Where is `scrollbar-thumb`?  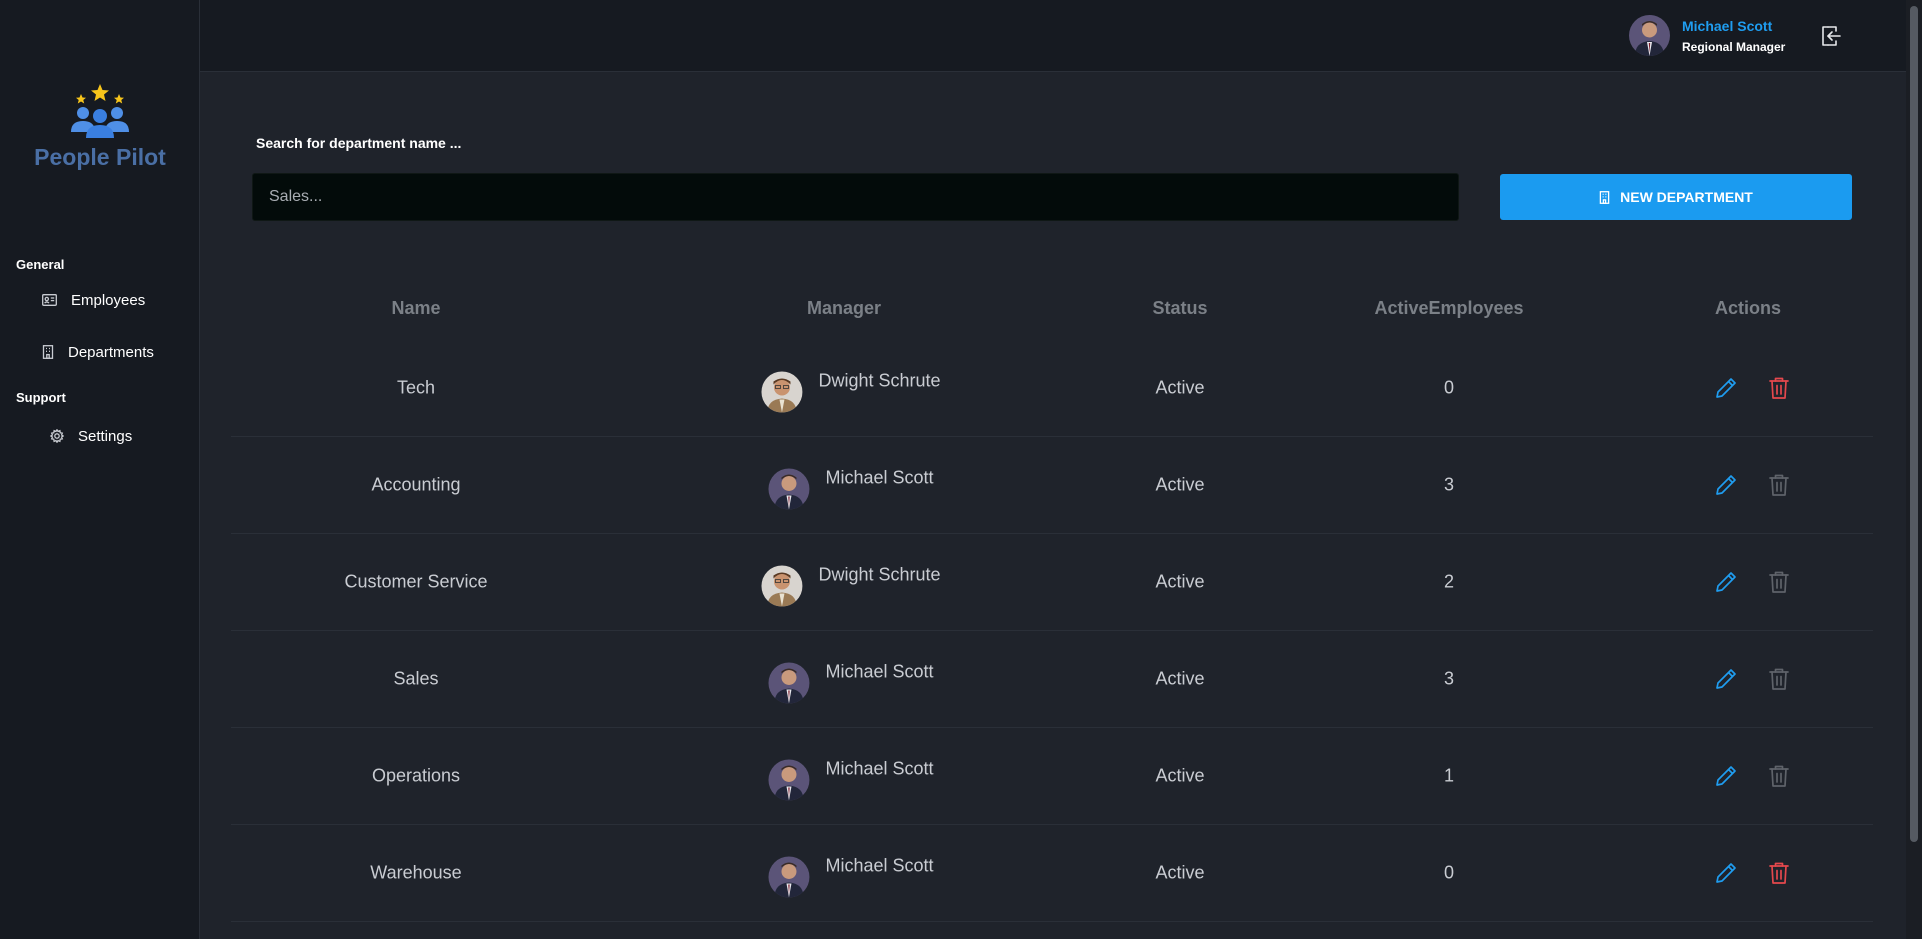 scrollbar-thumb is located at coordinates (1914, 424).